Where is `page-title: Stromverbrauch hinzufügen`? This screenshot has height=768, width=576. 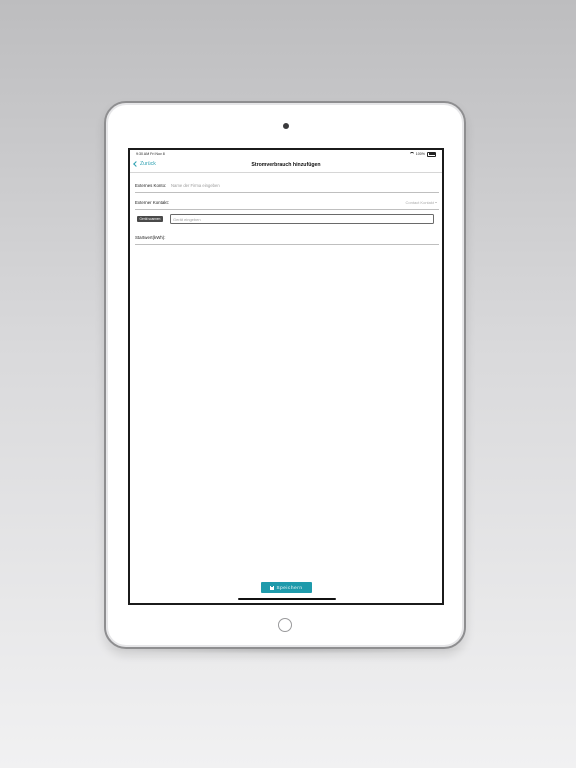 page-title: Stromverbrauch hinzufügen is located at coordinates (286, 165).